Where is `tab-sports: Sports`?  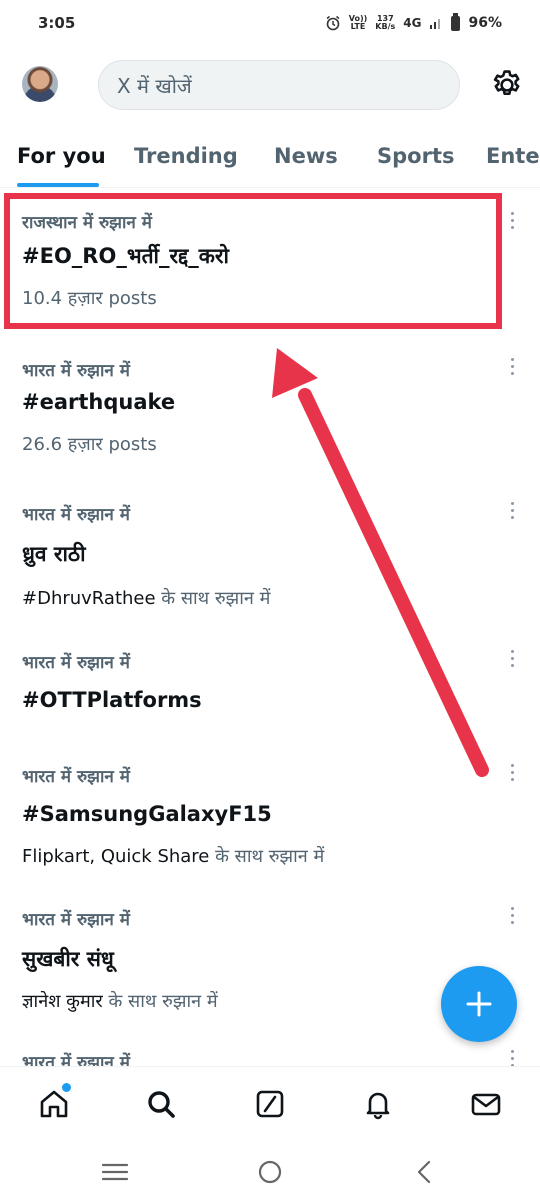
tab-sports: Sports is located at coordinates (415, 156).